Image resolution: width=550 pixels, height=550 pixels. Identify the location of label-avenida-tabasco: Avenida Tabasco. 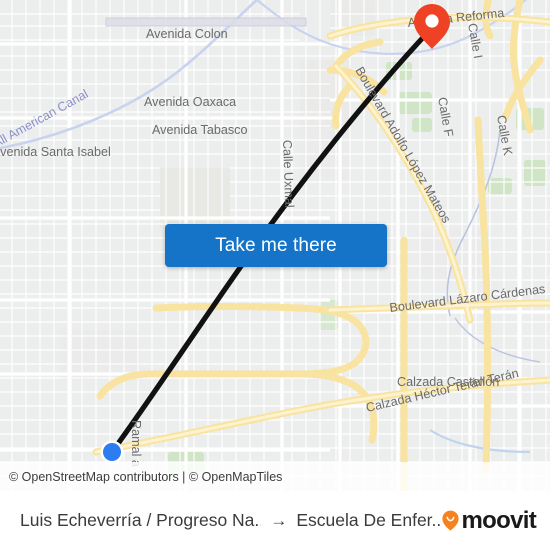
(199, 130).